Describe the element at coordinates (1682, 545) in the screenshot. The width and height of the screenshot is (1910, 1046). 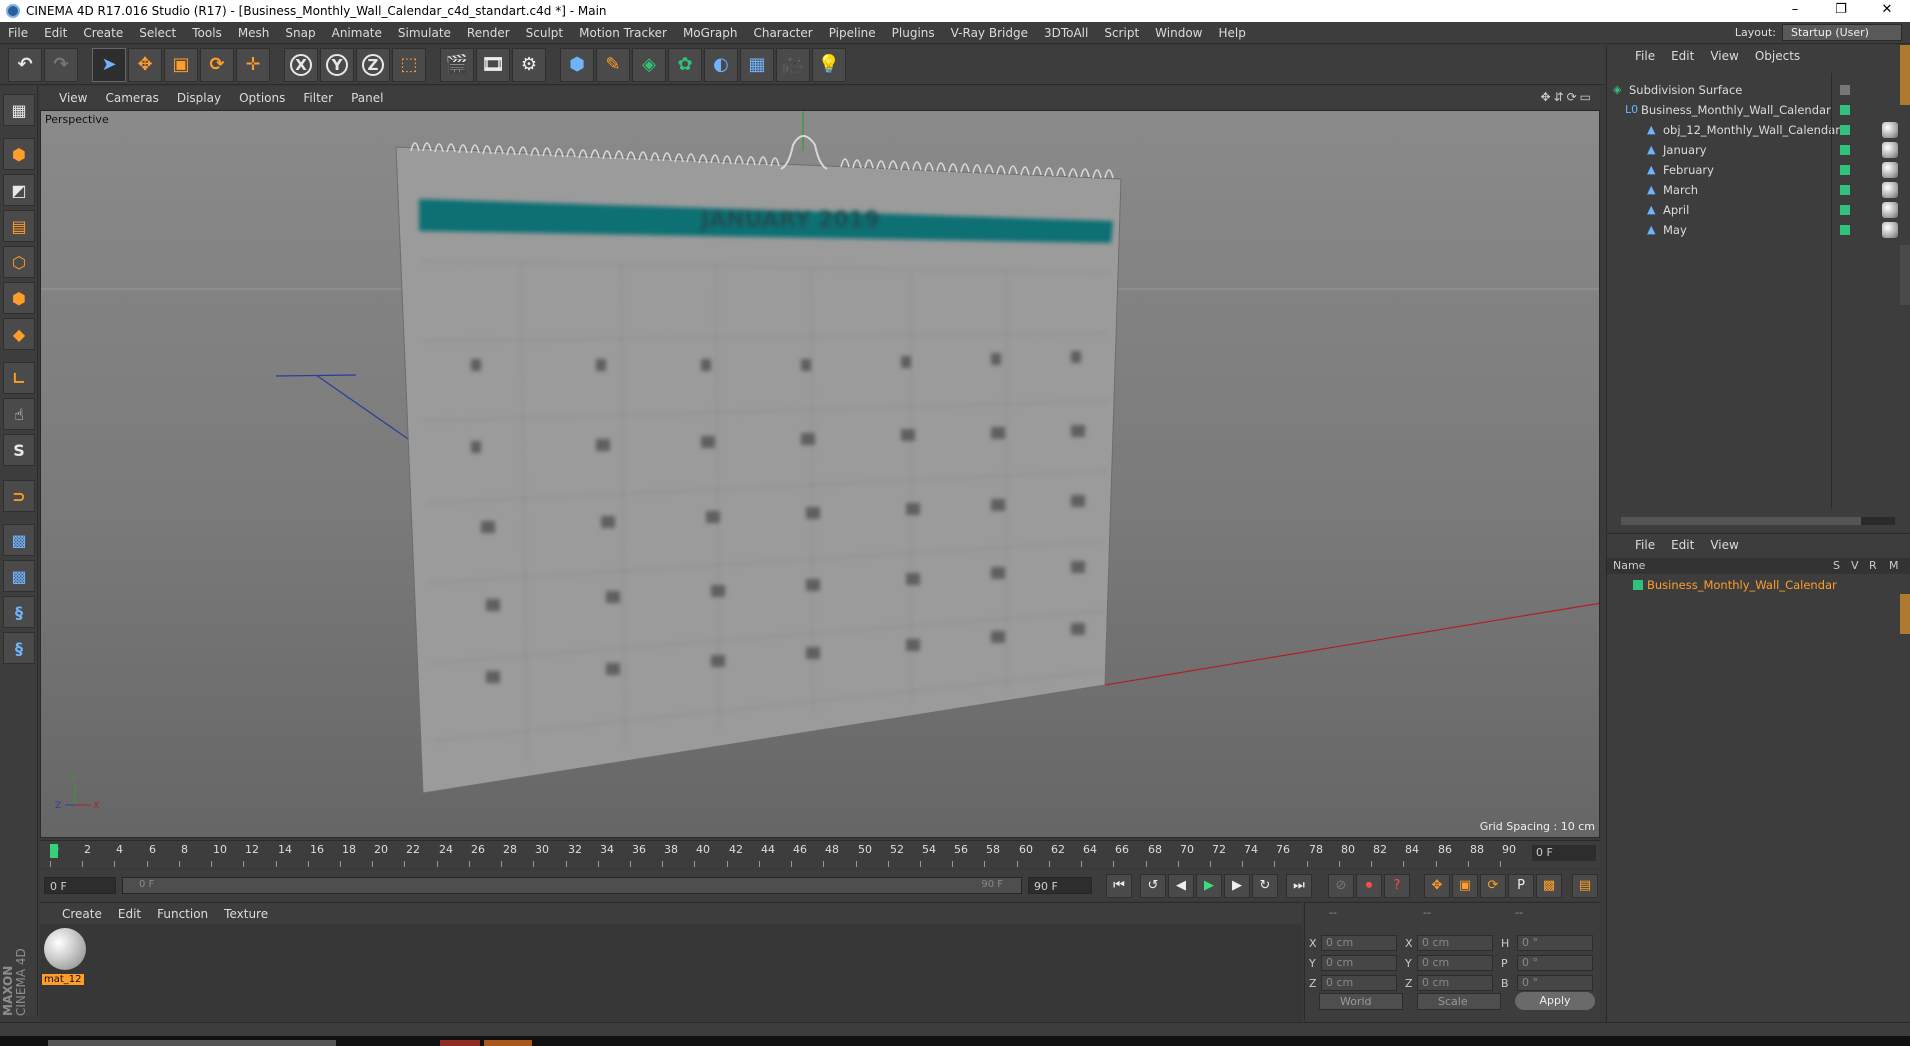
I see `layer-menu-edit: Edit` at that location.